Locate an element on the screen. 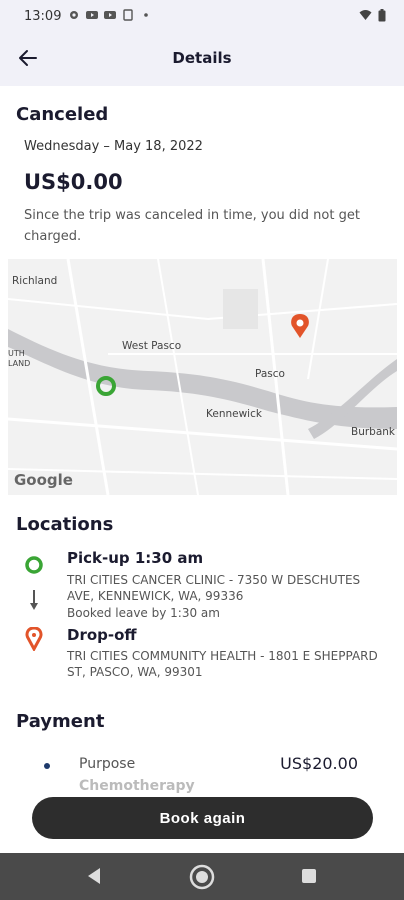  system-navigation-bar is located at coordinates (202, 876).